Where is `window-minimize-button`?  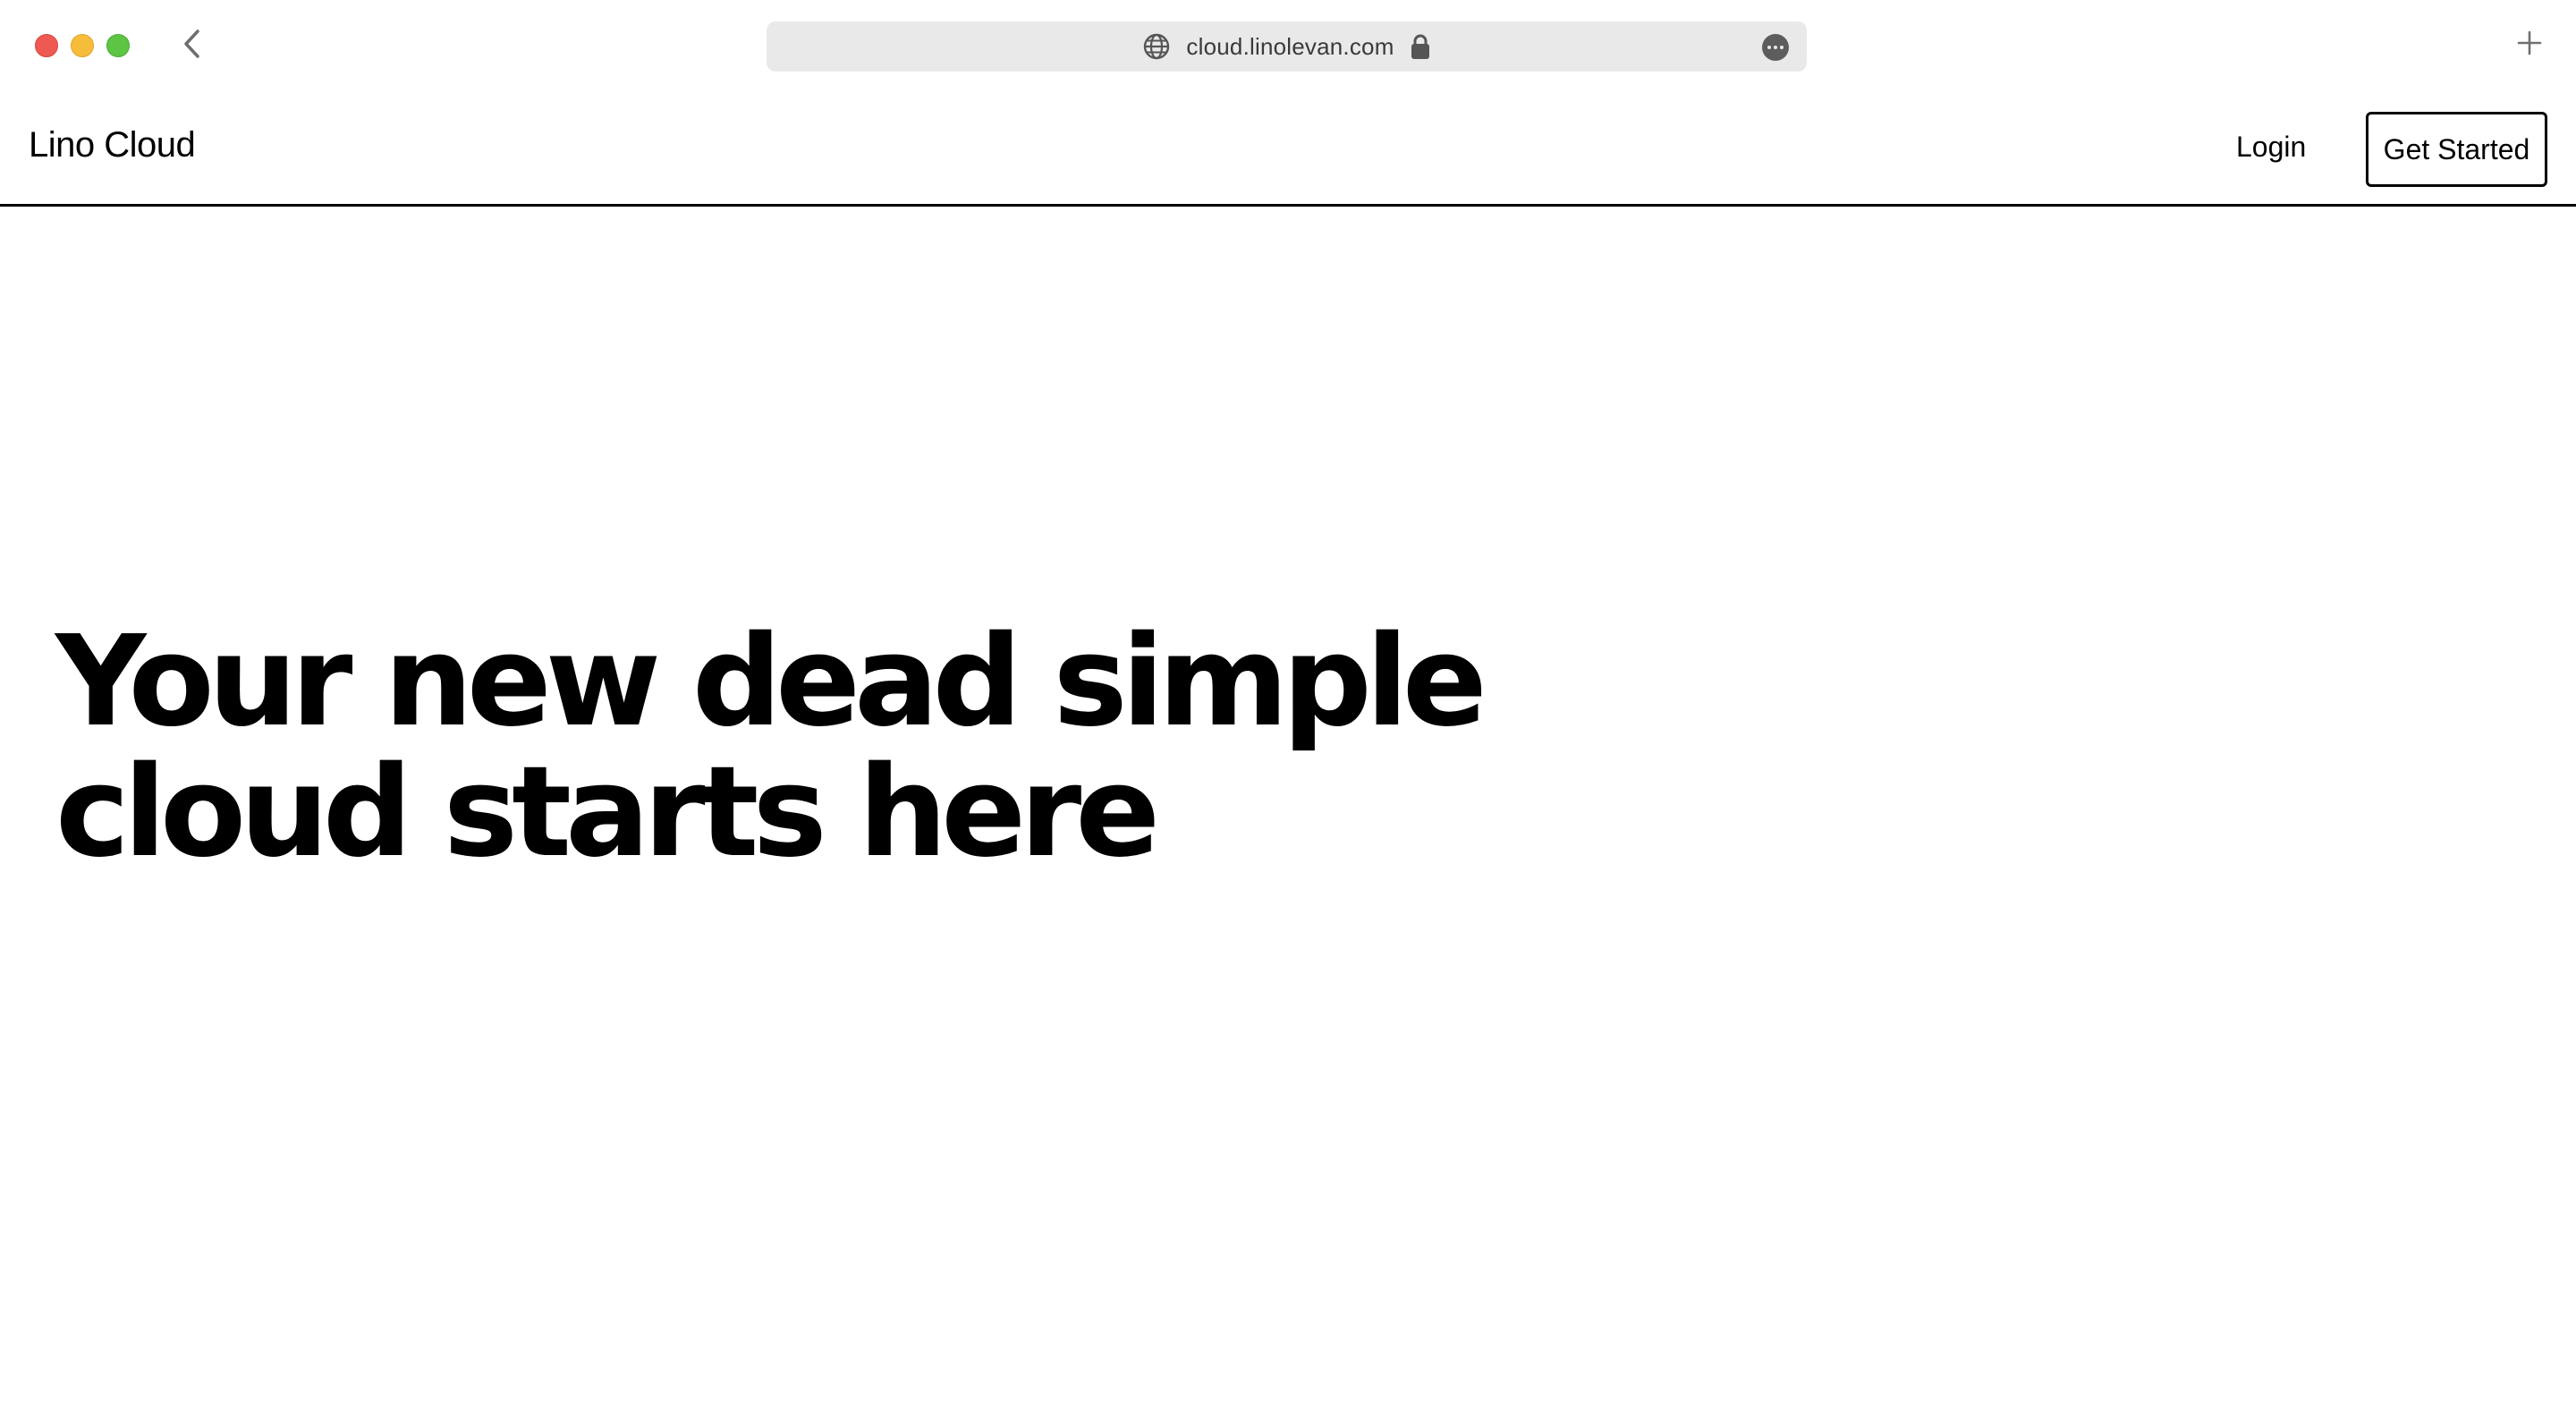
window-minimize-button is located at coordinates (82, 45).